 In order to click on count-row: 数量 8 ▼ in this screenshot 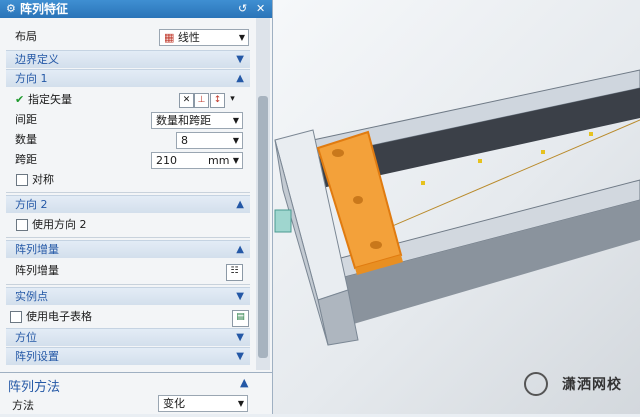, I will do `click(128, 140)`.